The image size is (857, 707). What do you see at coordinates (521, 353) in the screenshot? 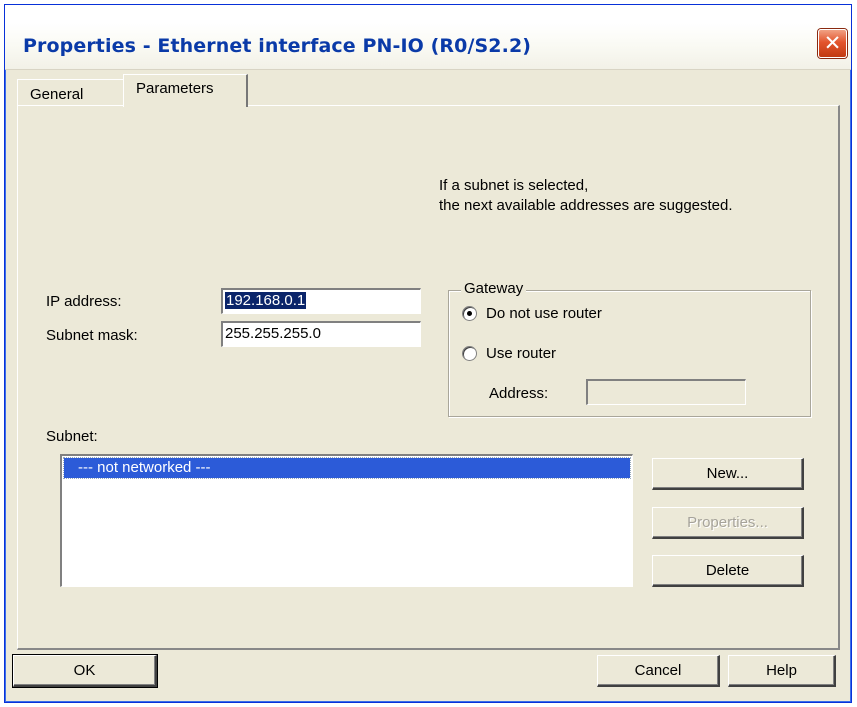
I see `use-router-label: Use router` at bounding box center [521, 353].